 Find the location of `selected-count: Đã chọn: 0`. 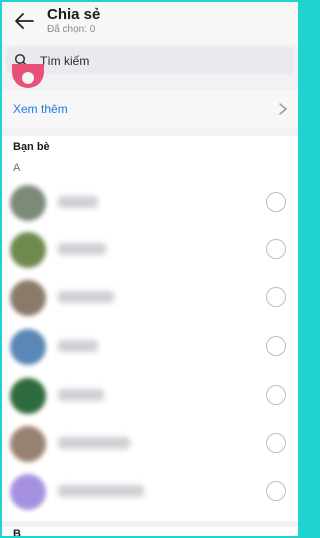

selected-count: Đã chọn: 0 is located at coordinates (71, 29).